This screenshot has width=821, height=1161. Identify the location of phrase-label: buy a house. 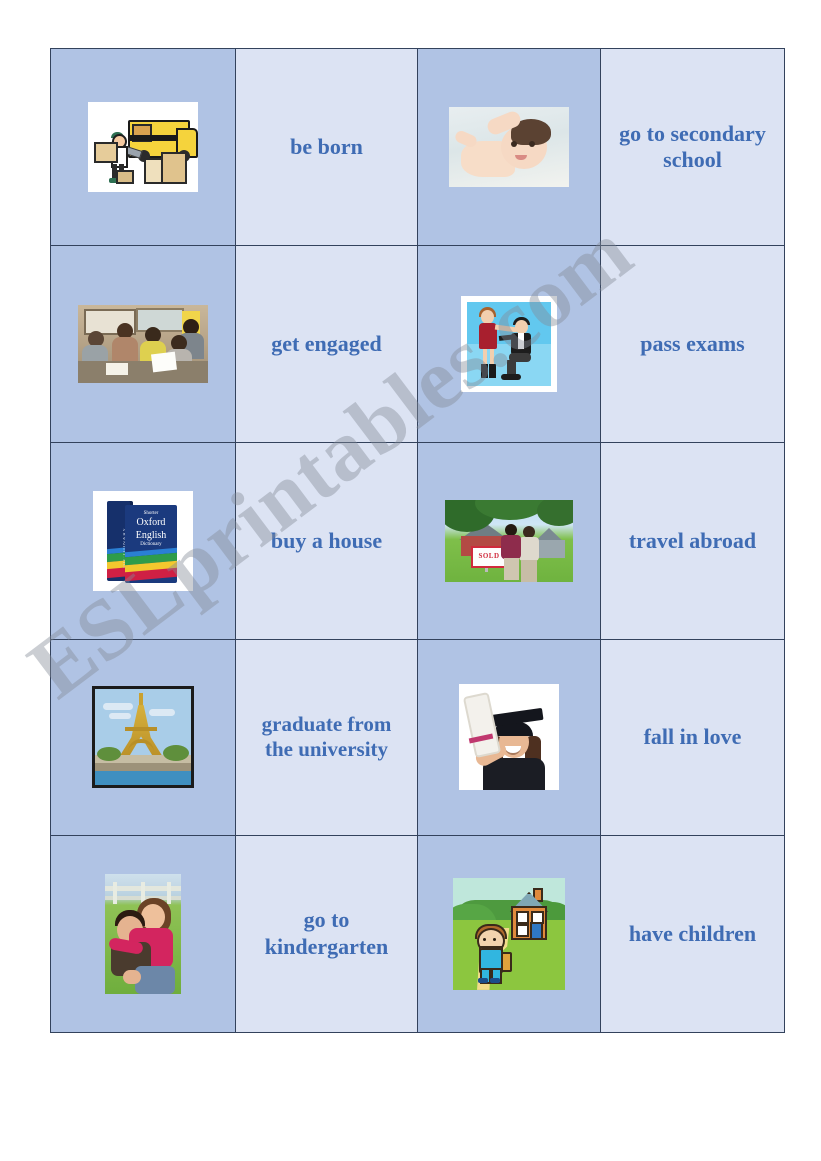
(326, 540).